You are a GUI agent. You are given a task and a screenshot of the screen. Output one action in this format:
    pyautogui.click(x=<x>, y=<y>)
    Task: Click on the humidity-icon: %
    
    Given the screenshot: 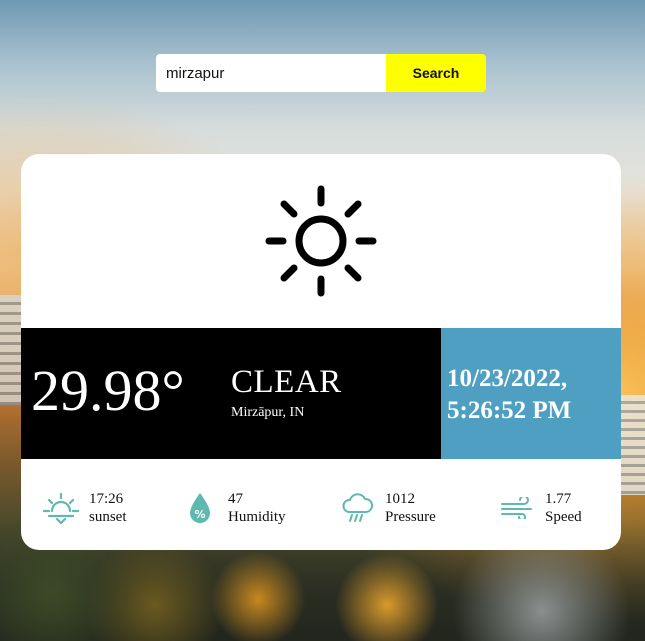 What is the action you would take?
    pyautogui.click(x=200, y=508)
    